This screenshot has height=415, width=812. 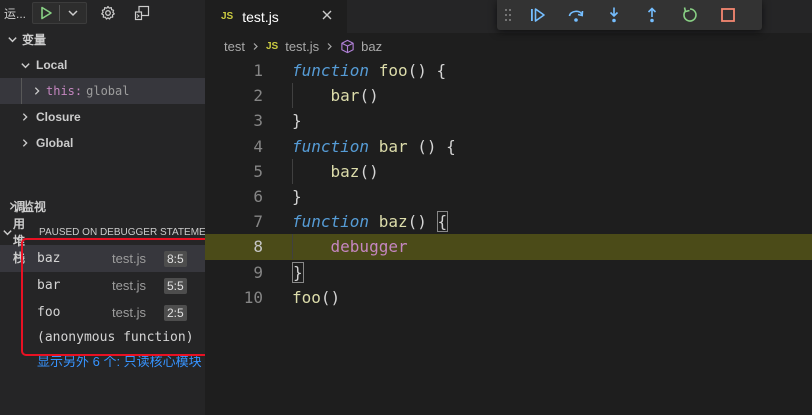 What do you see at coordinates (102, 206) in the screenshot?
I see `watch-section-header: 监视` at bounding box center [102, 206].